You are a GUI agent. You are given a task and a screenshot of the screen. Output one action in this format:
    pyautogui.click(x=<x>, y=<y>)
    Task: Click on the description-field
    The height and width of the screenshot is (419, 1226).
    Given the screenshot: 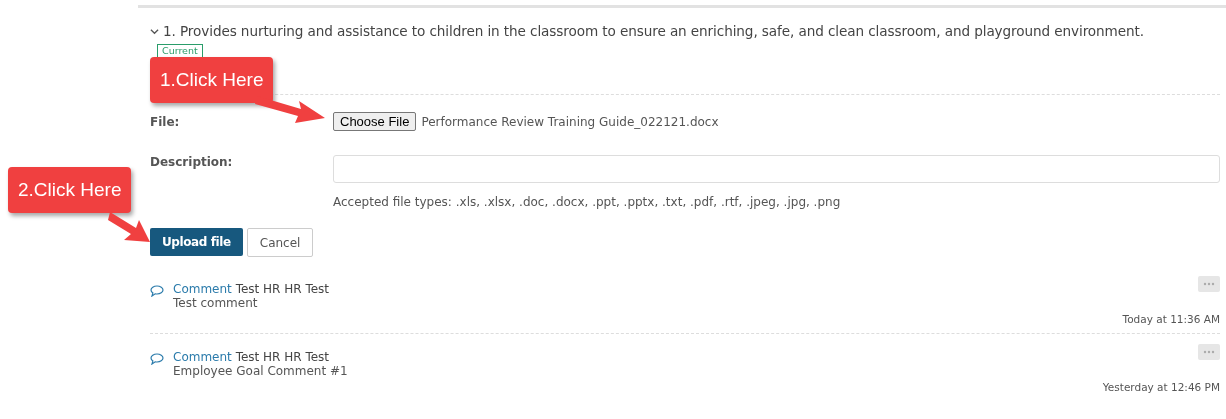 What is the action you would take?
    pyautogui.click(x=776, y=169)
    